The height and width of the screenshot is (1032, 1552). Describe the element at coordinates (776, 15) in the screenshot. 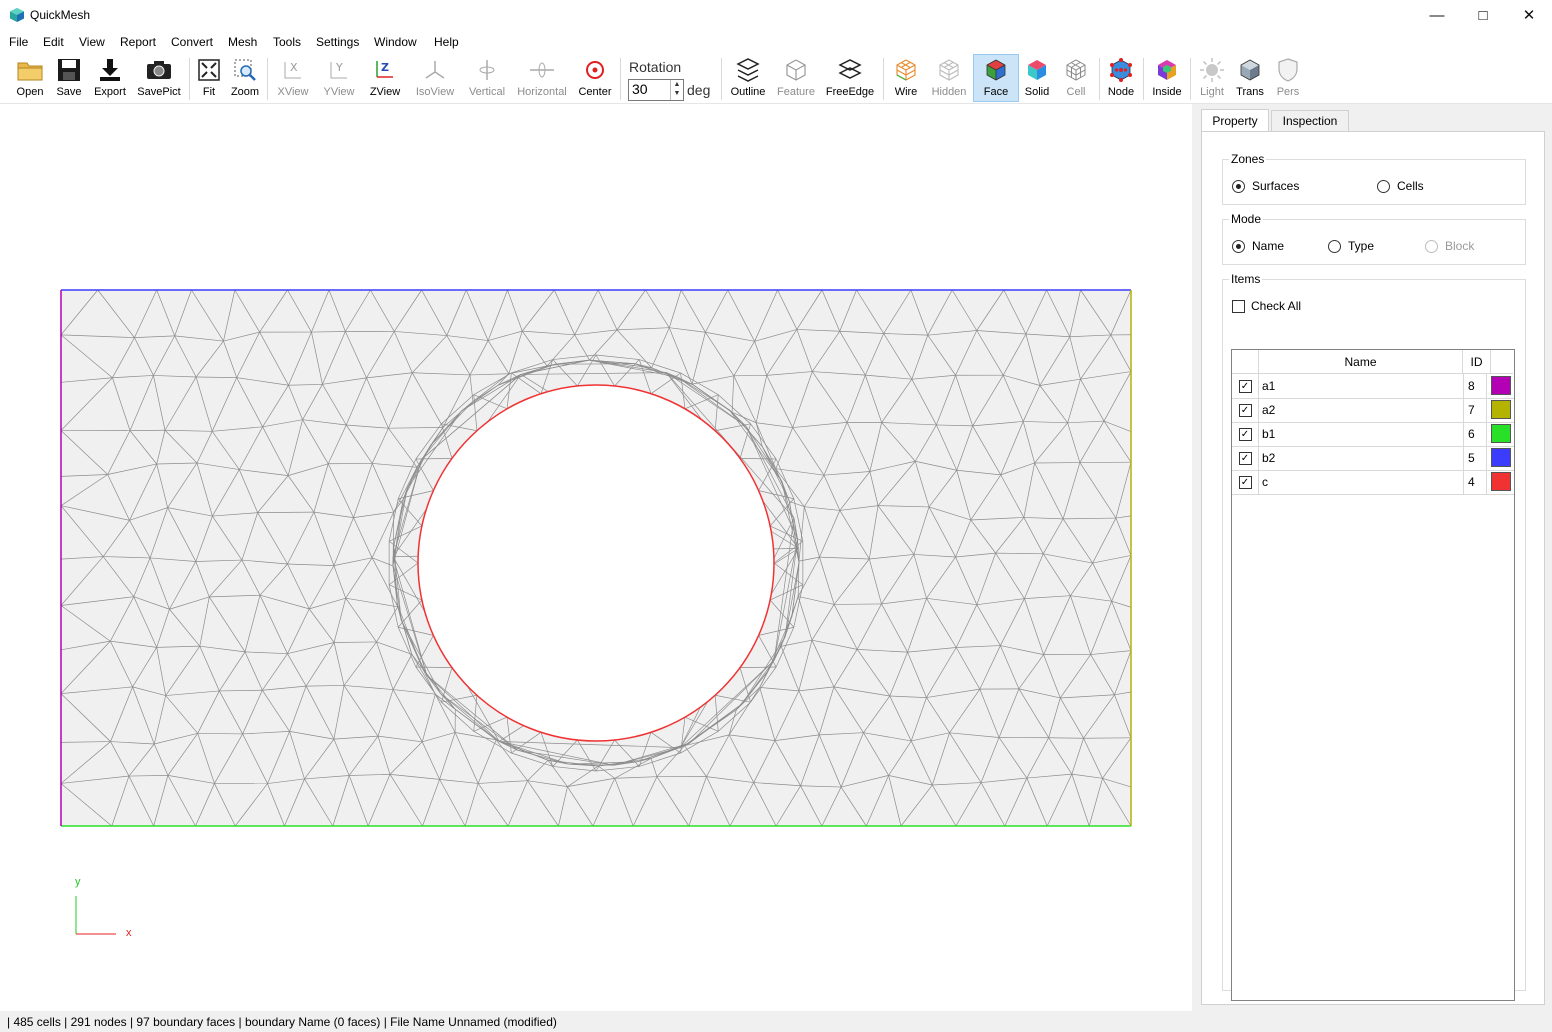

I see `title-bar: QuickMesh — □ ✕` at that location.